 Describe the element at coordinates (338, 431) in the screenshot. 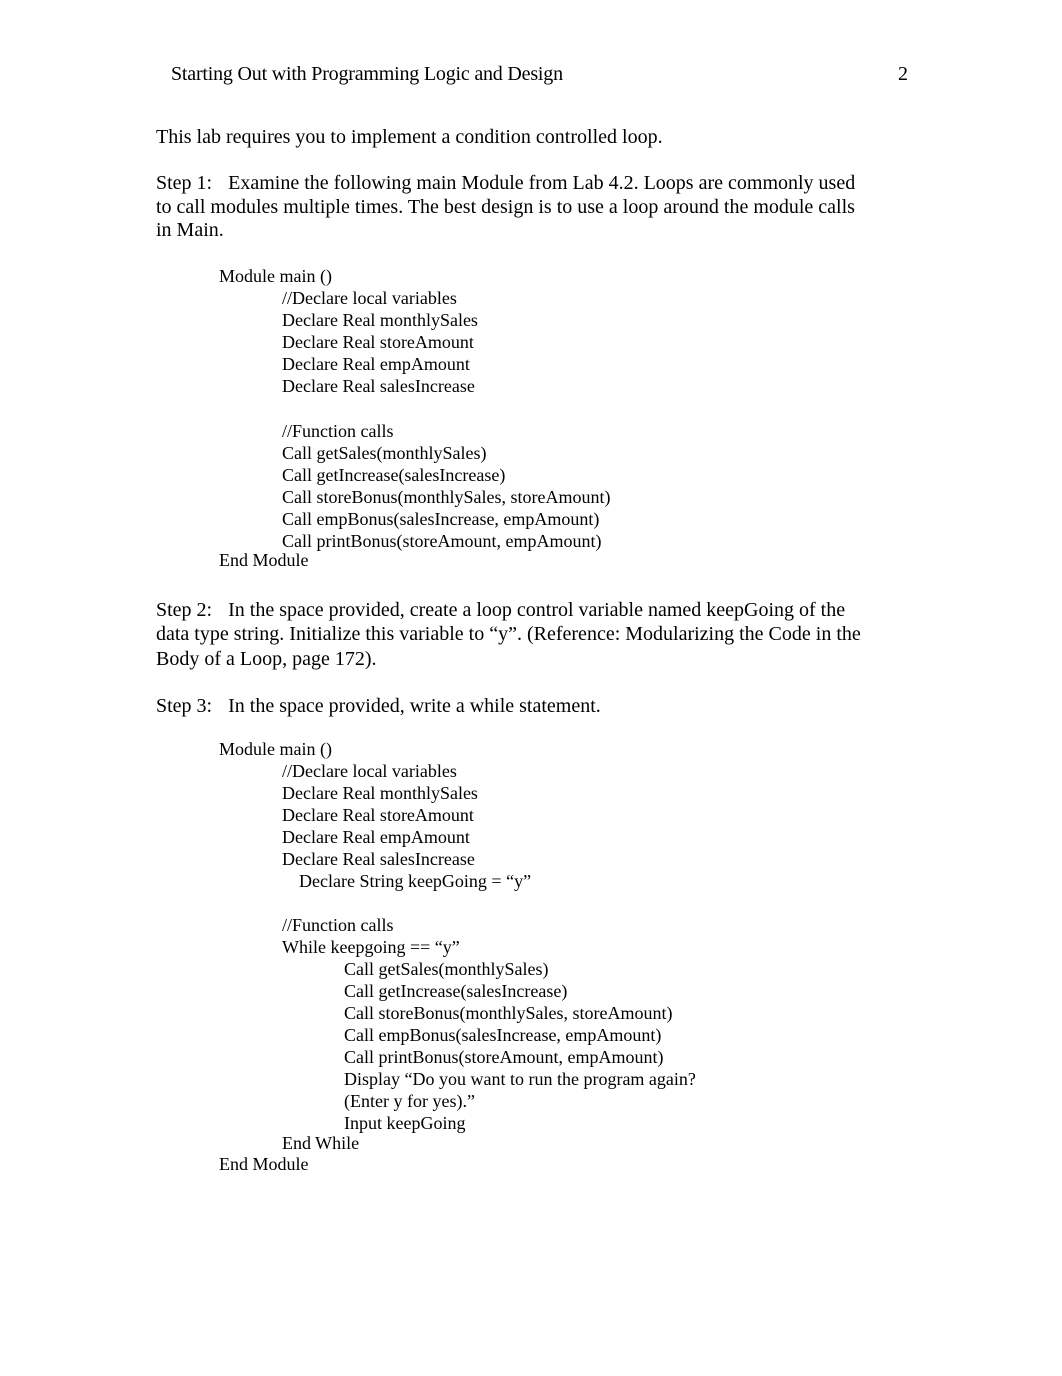

I see `code1-calls-comment: //Function calls` at that location.